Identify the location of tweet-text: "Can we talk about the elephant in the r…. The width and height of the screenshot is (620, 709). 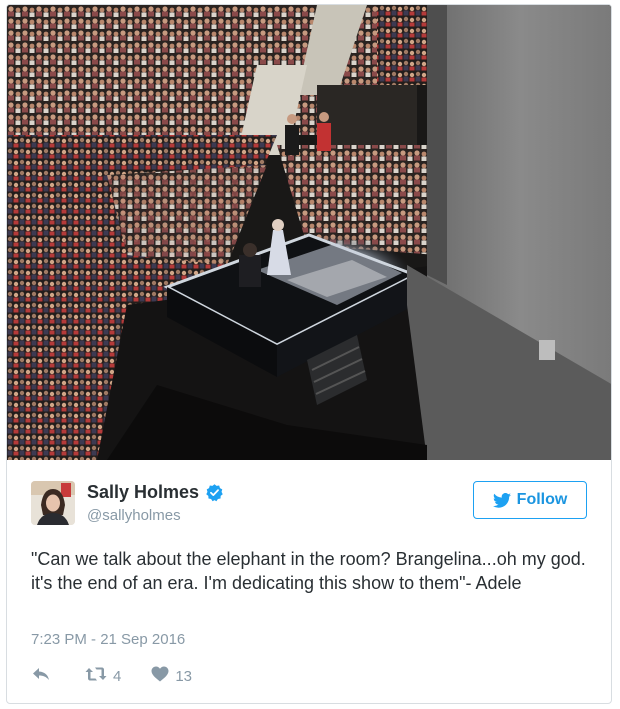
(308, 571).